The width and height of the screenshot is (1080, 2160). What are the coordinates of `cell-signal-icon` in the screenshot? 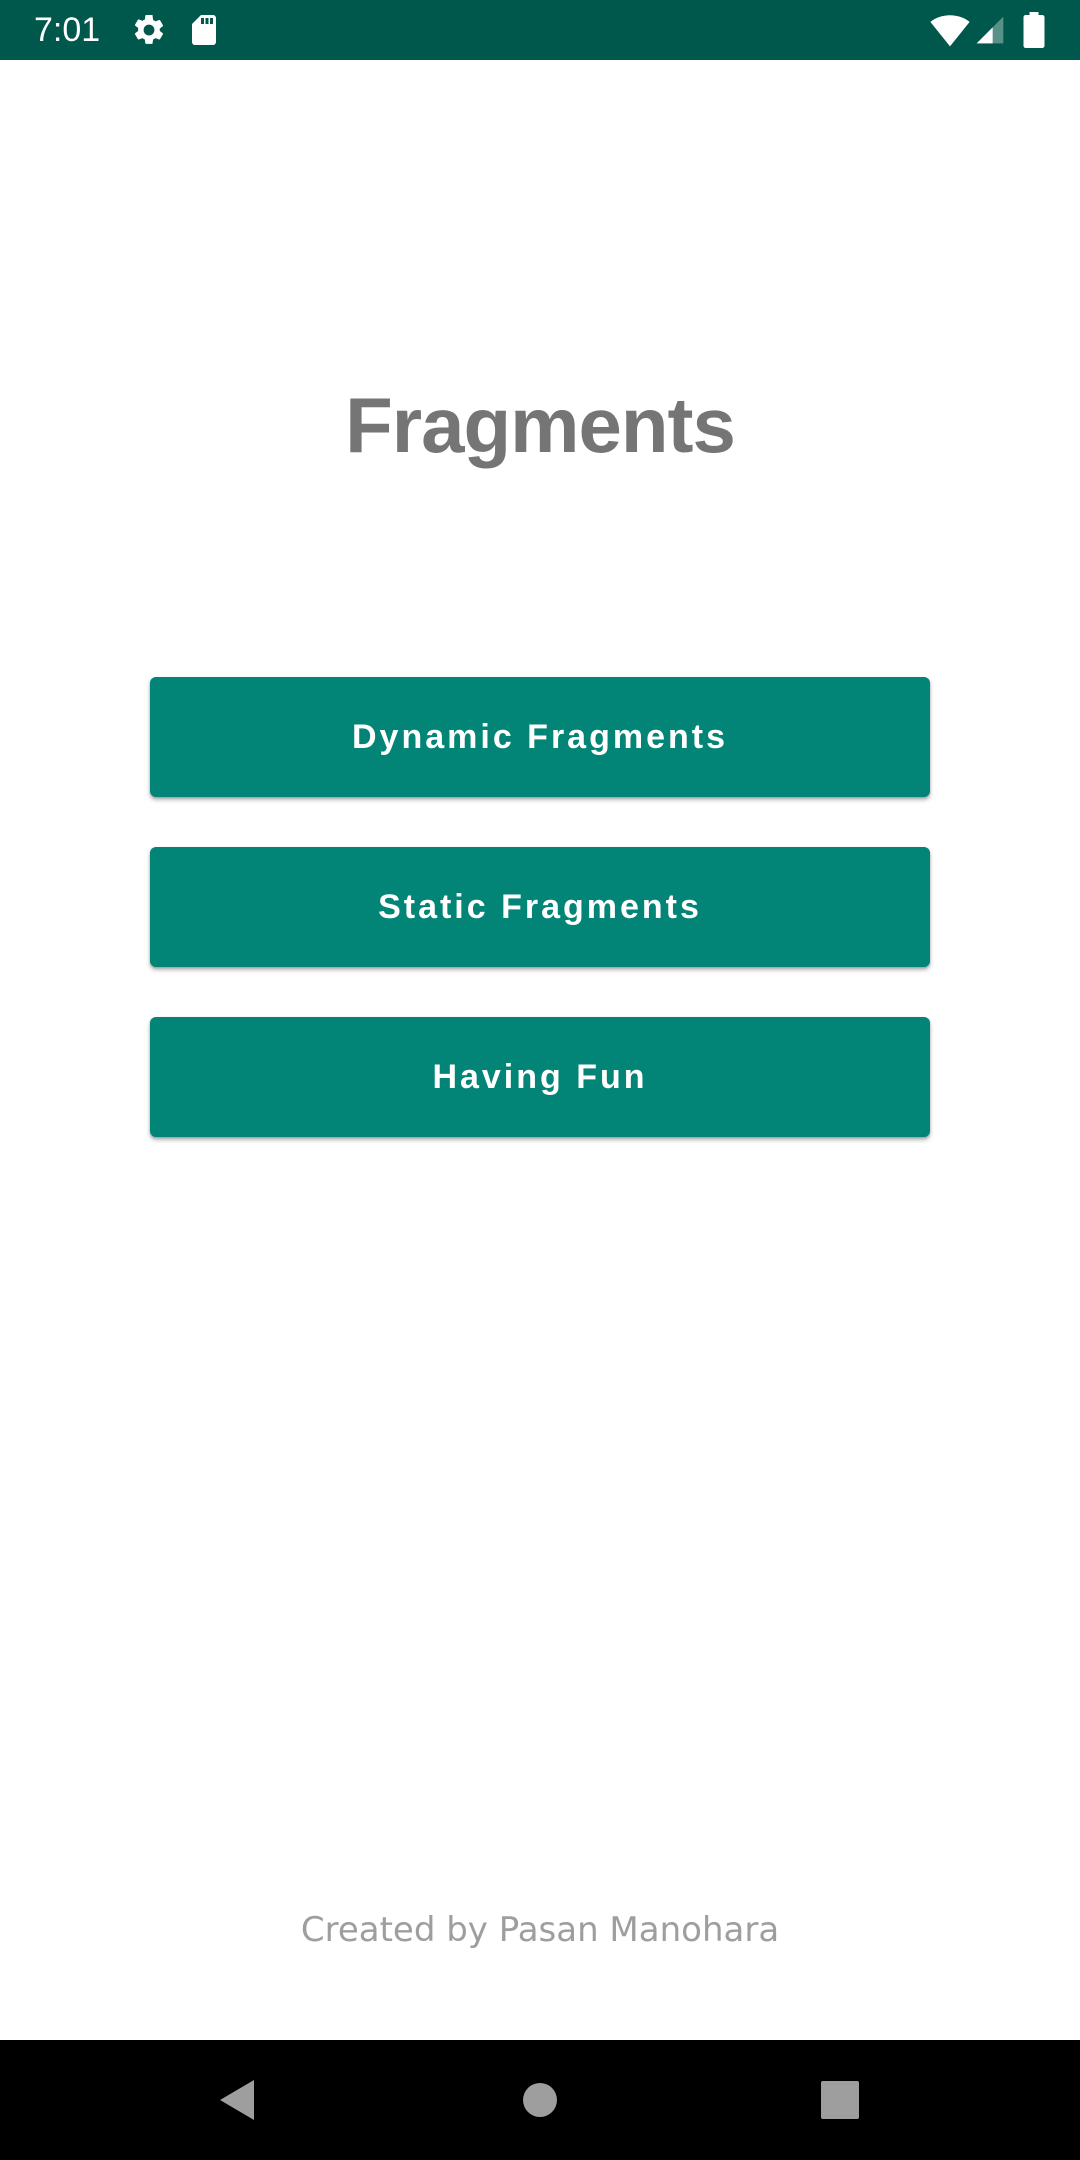 It's located at (990, 30).